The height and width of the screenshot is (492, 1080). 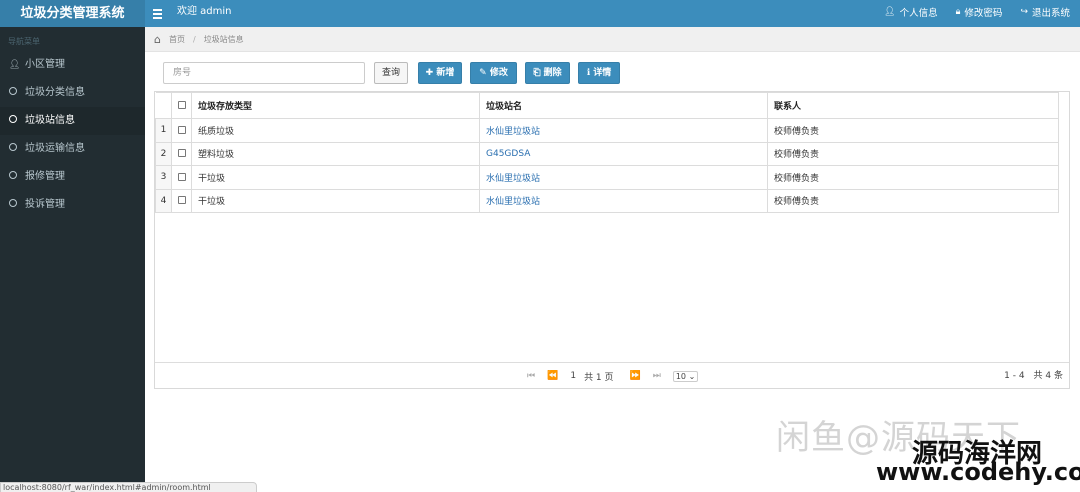 I want to click on cell-type: 塑料垃圾, so click(x=335, y=153).